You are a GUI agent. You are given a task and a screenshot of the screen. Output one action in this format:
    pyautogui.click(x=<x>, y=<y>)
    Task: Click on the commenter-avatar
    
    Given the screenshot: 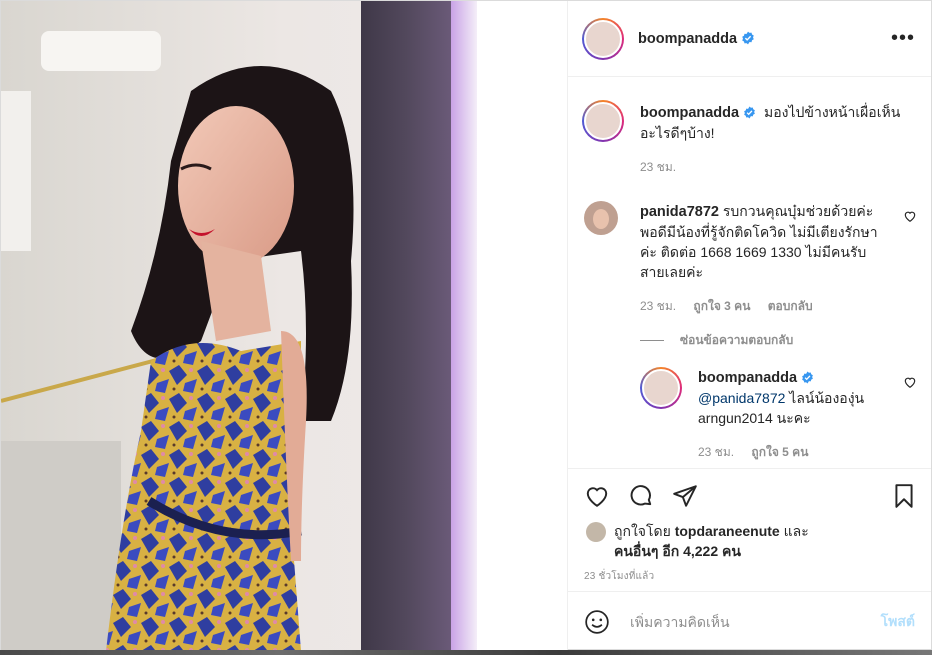 What is the action you would take?
    pyautogui.click(x=601, y=218)
    